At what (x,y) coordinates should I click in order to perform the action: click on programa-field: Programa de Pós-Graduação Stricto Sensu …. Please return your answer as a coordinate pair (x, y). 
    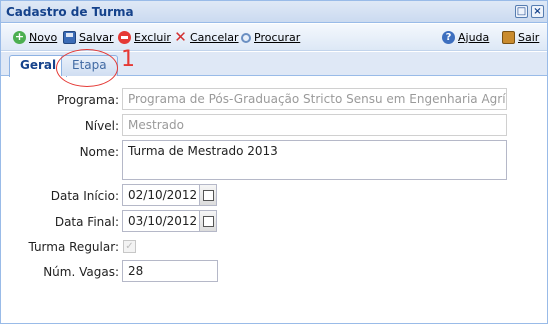
    Looking at the image, I should click on (314, 99).